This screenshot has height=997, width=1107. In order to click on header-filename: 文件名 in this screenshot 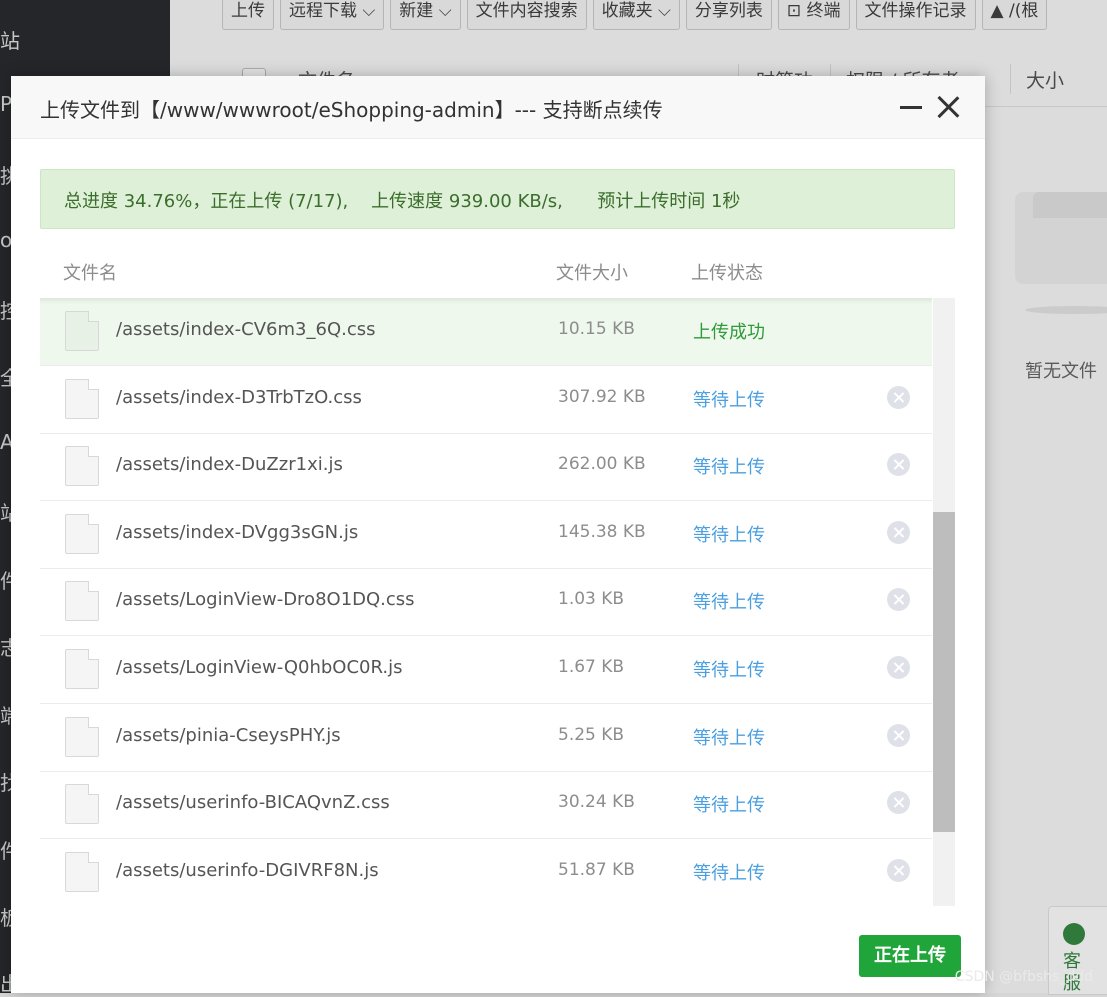, I will do `click(90, 273)`.